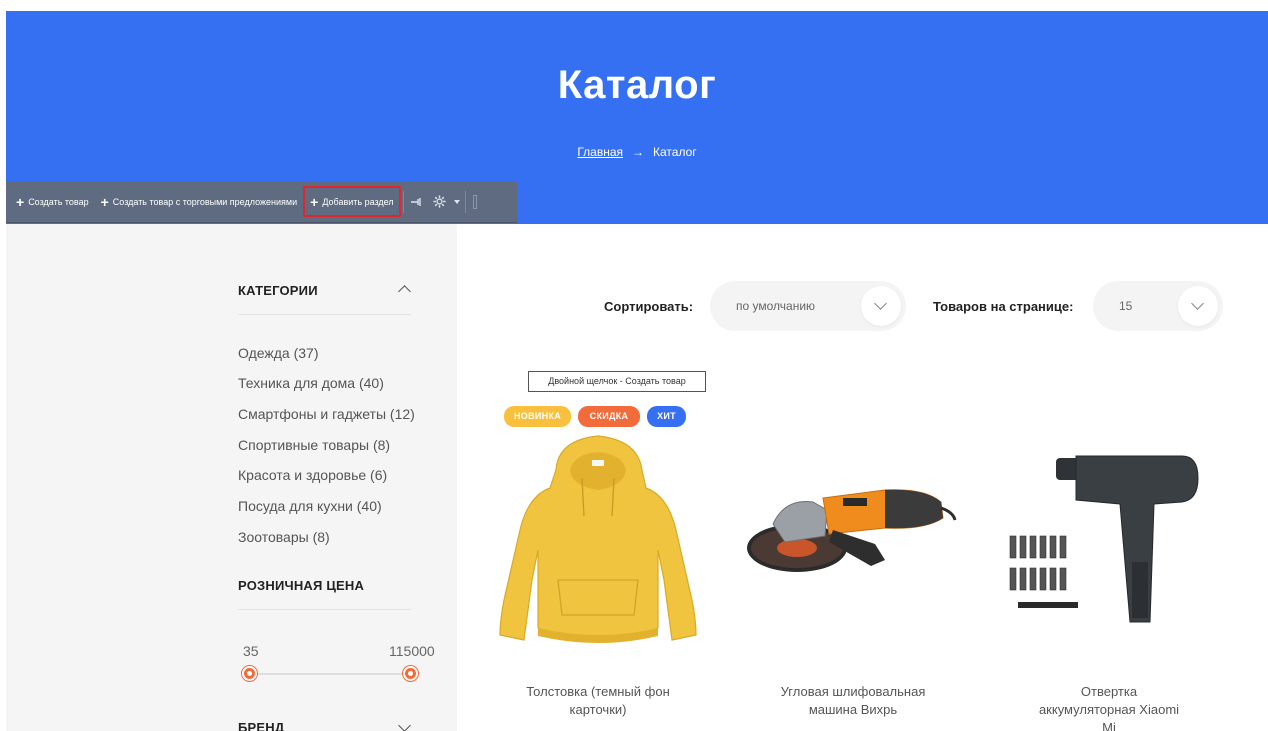 Image resolution: width=1268 pixels, height=731 pixels. What do you see at coordinates (311, 383) in the screenshot?
I see `category-item: Техника для дома (40)` at bounding box center [311, 383].